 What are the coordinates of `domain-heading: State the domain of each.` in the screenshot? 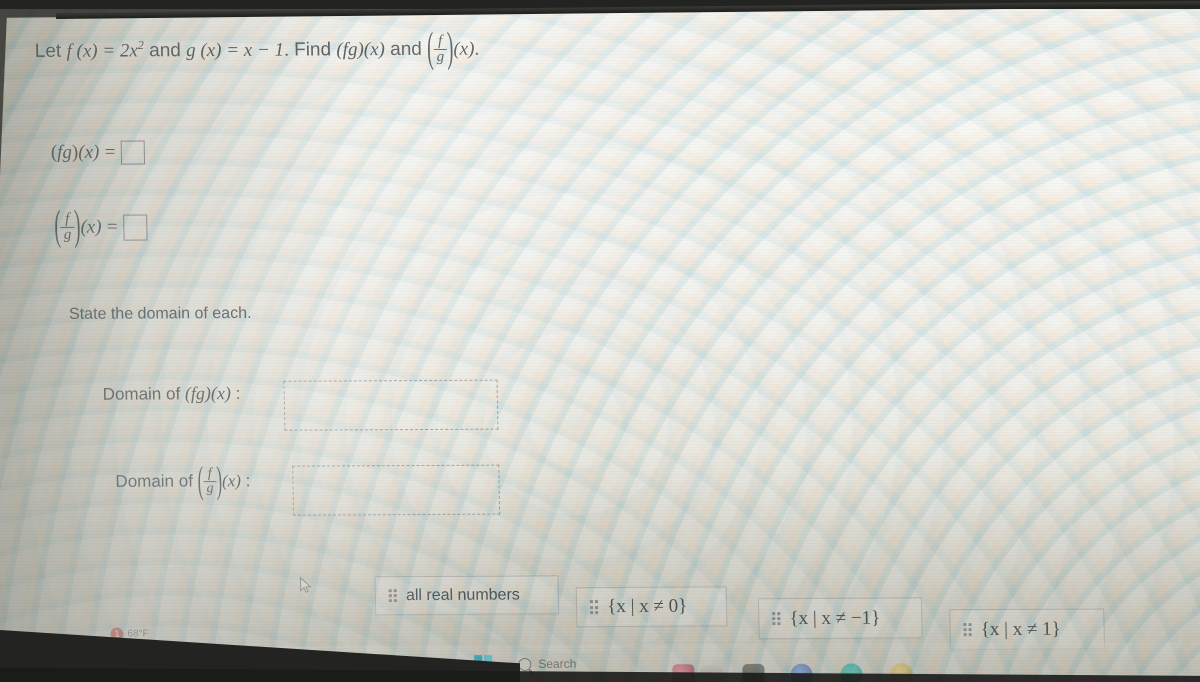 It's located at (160, 313).